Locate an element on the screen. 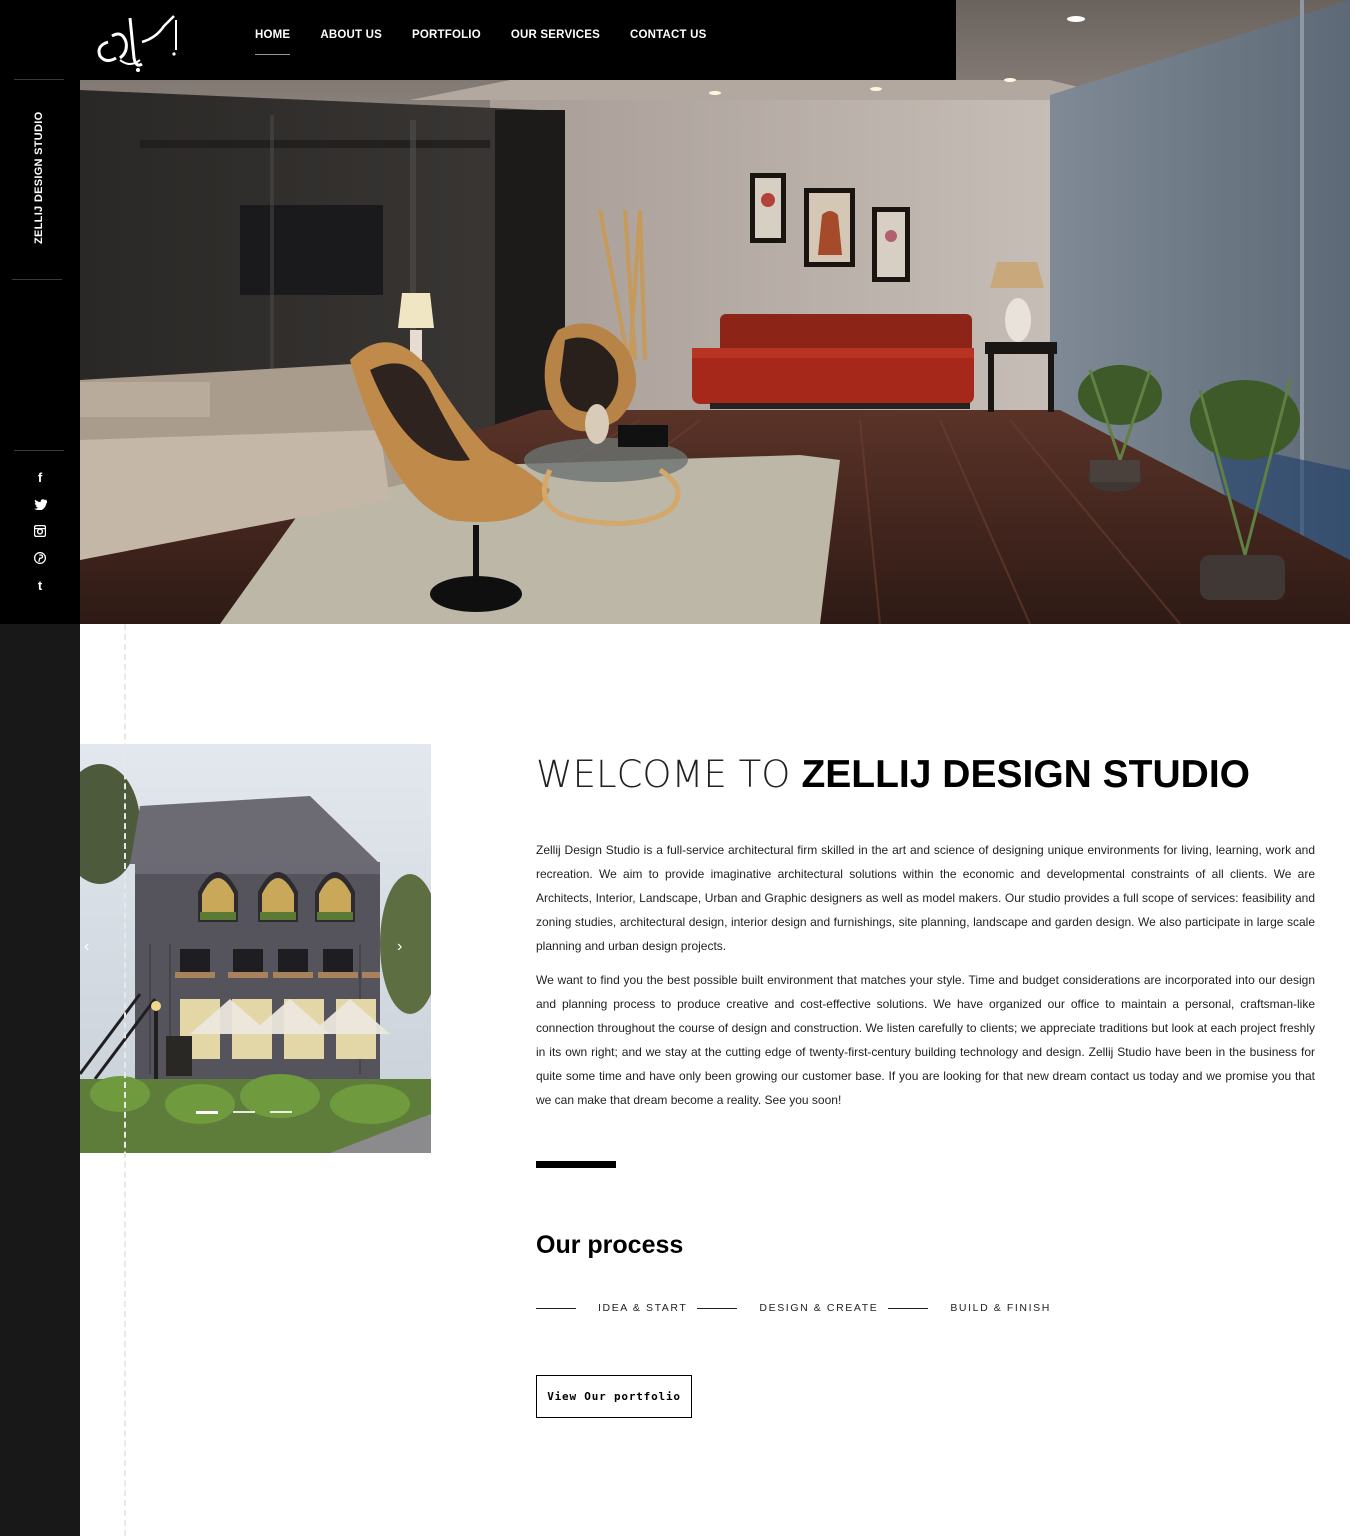 This screenshot has height=1536, width=1365. twitter-bird-icon is located at coordinates (40, 504).